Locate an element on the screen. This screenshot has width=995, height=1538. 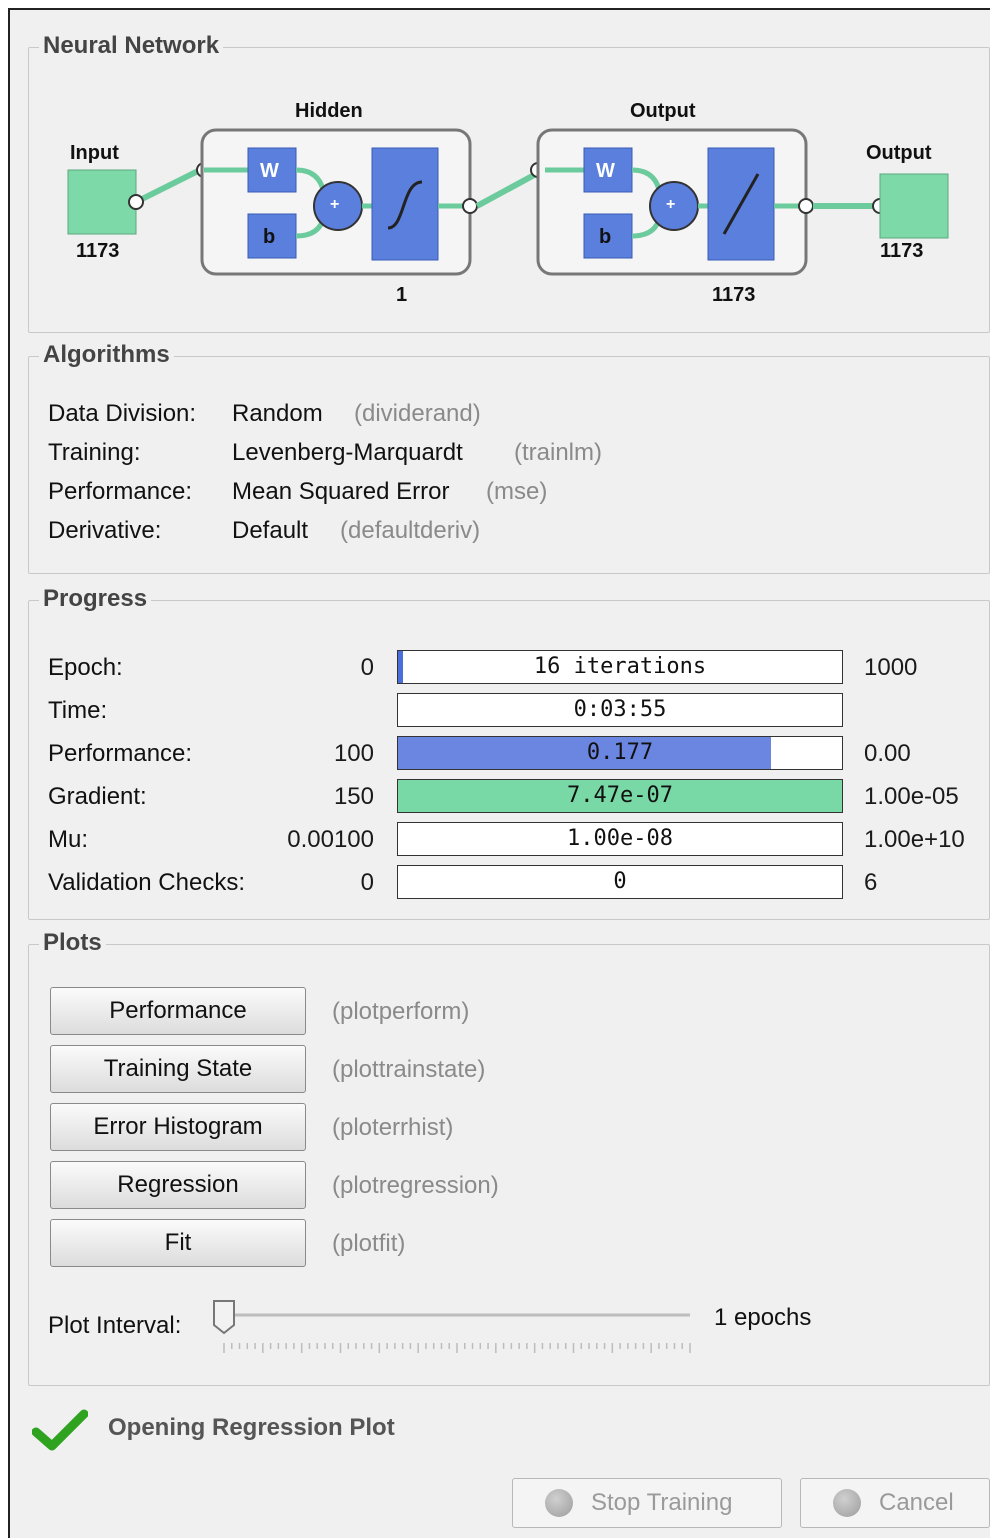
mu-start-value: 0.00100 is located at coordinates (330, 839).